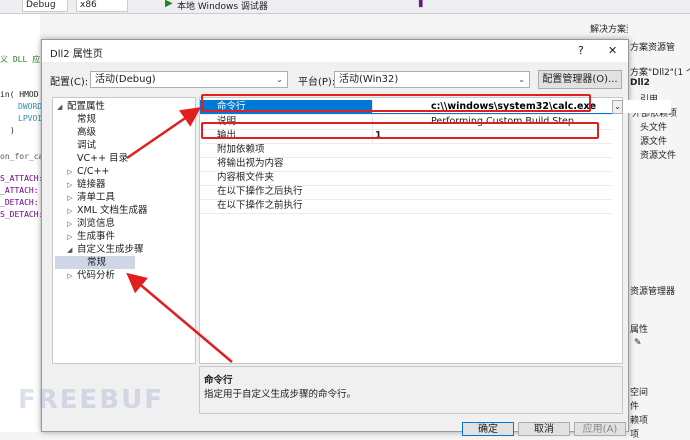 This screenshot has height=440, width=690. What do you see at coordinates (164, 133) in the screenshot?
I see `arrow-to-command-line` at bounding box center [164, 133].